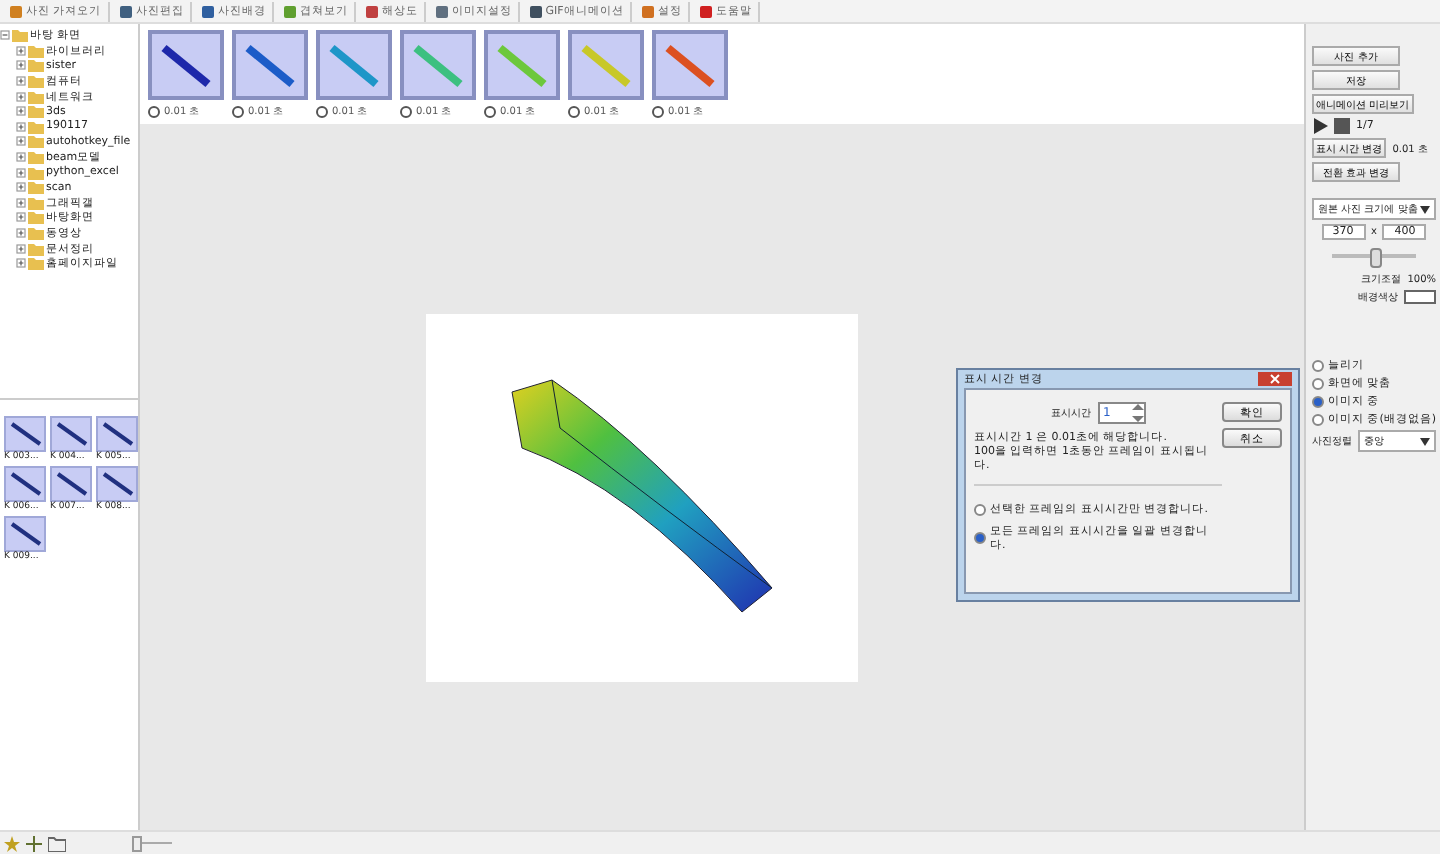 The height and width of the screenshot is (854, 1440). What do you see at coordinates (57, 843) in the screenshot?
I see `folder-icon` at bounding box center [57, 843].